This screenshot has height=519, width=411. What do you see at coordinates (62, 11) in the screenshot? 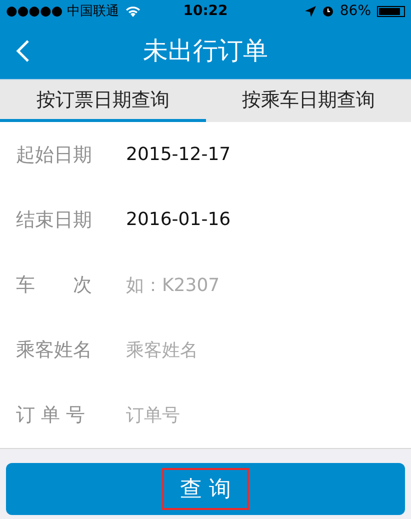
I see `carrier-name: ●●●●● 中国联通` at bounding box center [62, 11].